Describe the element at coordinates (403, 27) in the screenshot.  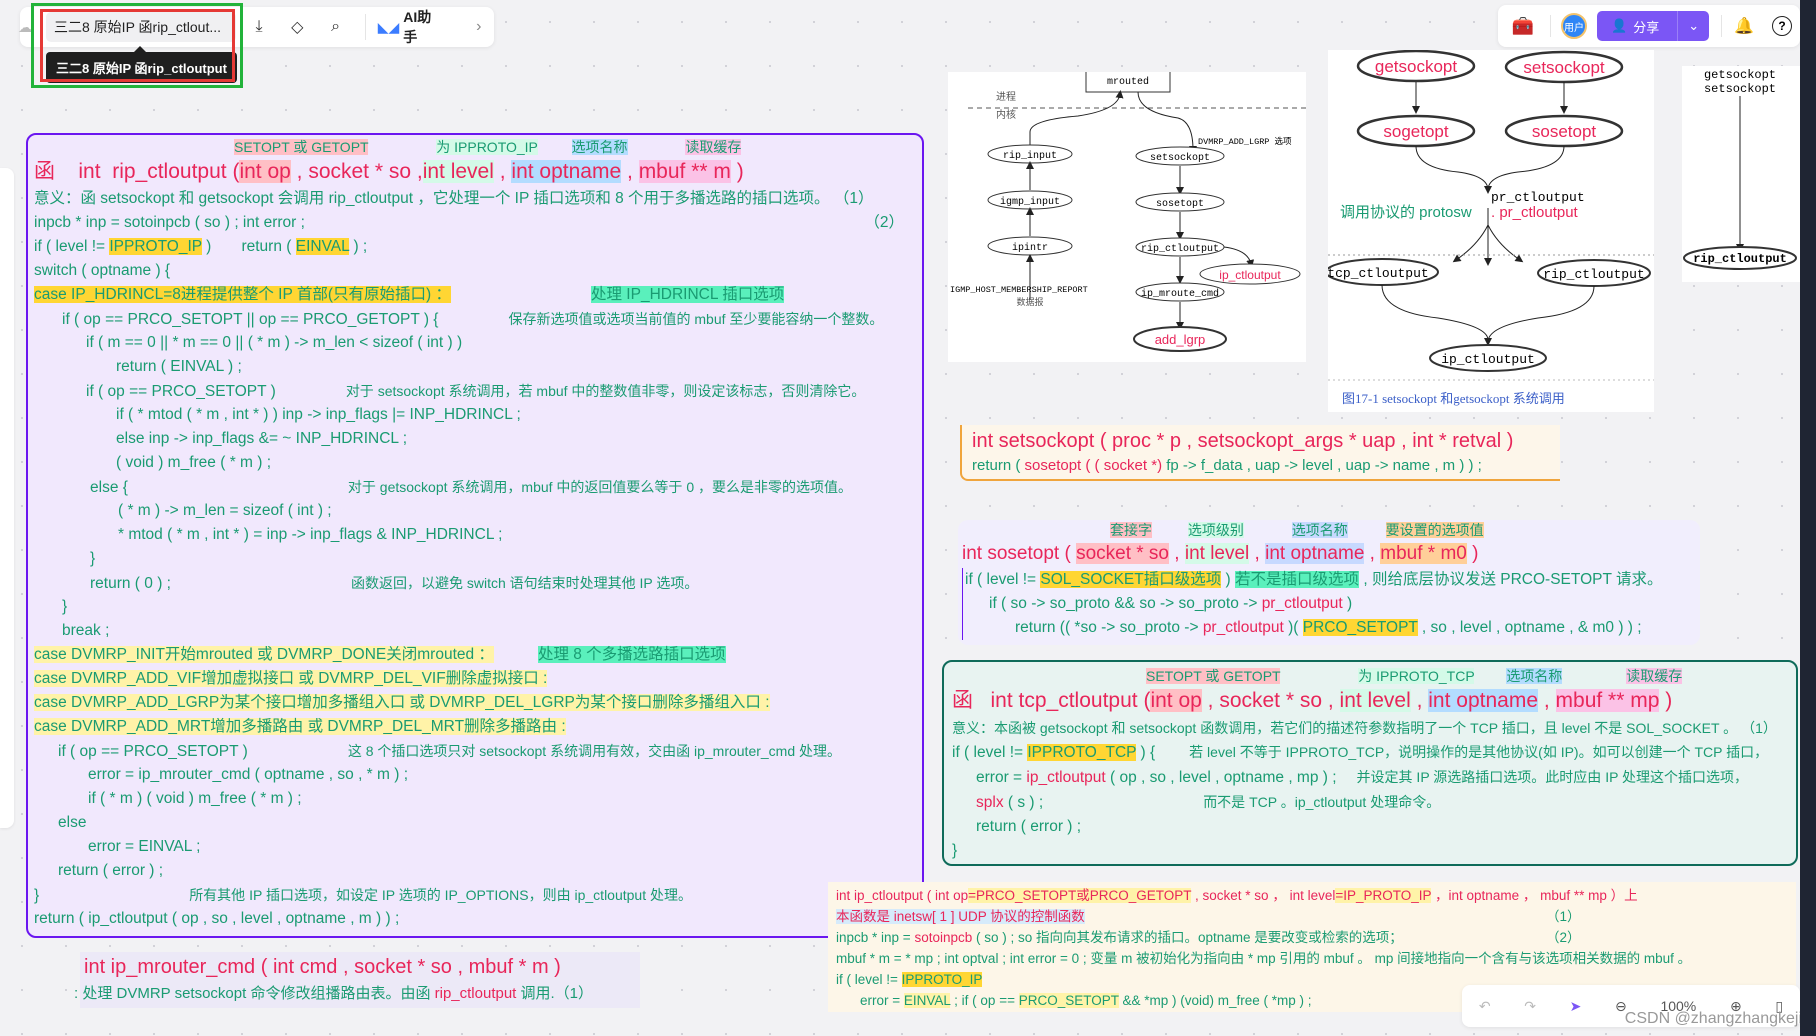
I see `ai-assistant-button: ◣◢ AI助手` at that location.